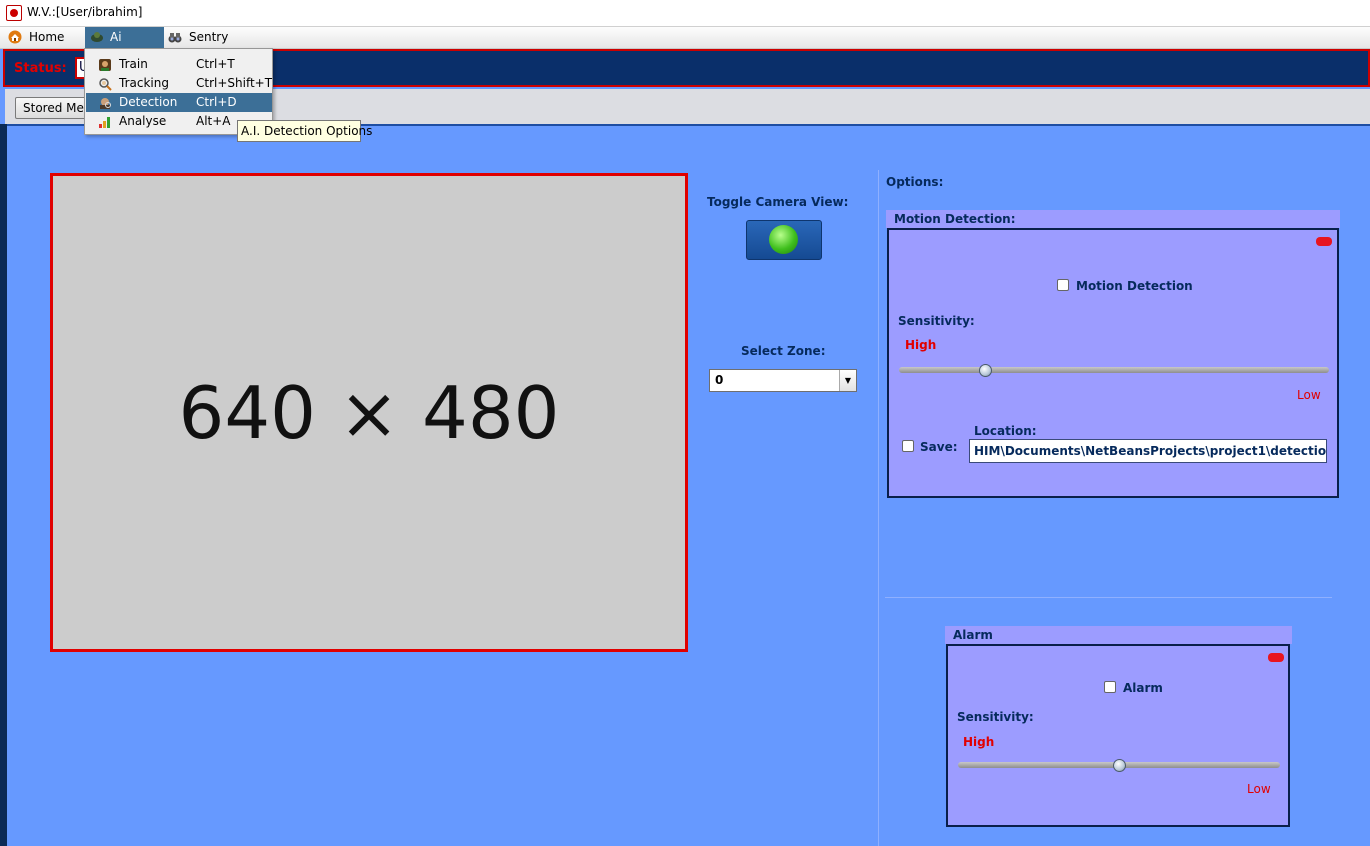  I want to click on motion-detection-checkbox-label: Motion Detection, so click(1134, 286).